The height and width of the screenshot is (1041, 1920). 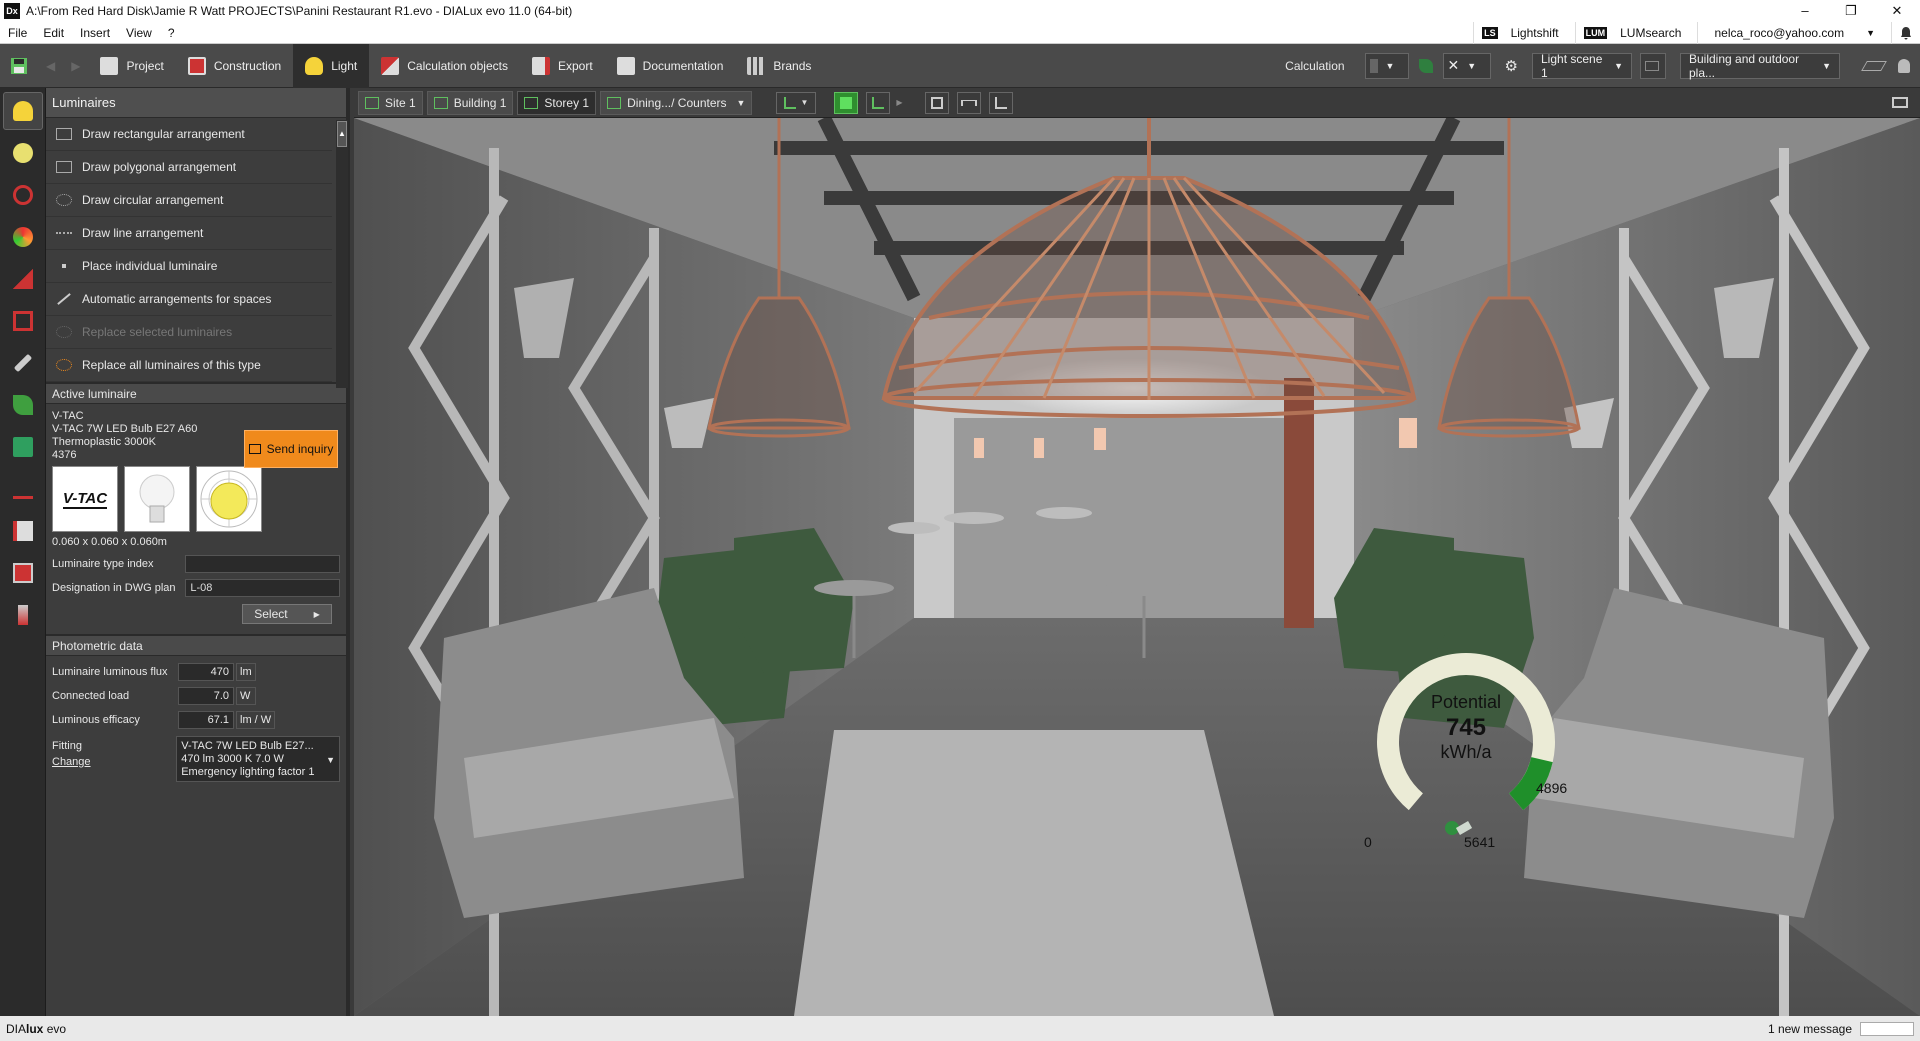 I want to click on type-index-row: Luminaire type index, so click(x=196, y=564).